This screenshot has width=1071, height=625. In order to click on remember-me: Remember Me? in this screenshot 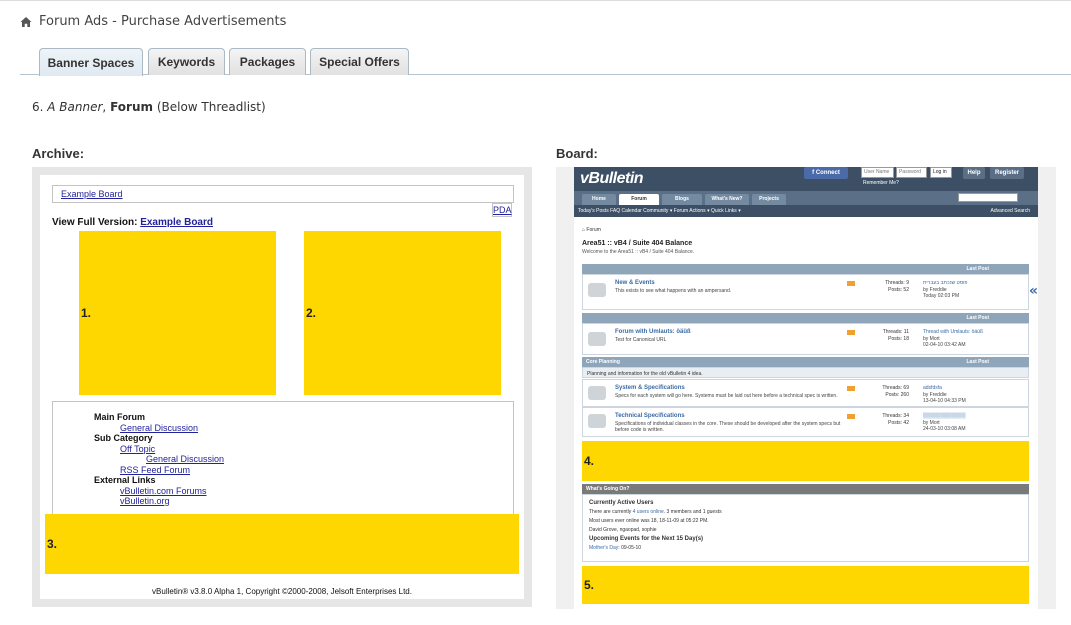, I will do `click(881, 183)`.